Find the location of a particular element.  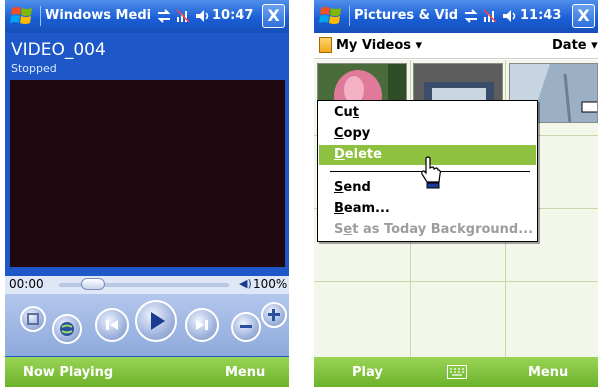

clock: 10:47 is located at coordinates (232, 15).